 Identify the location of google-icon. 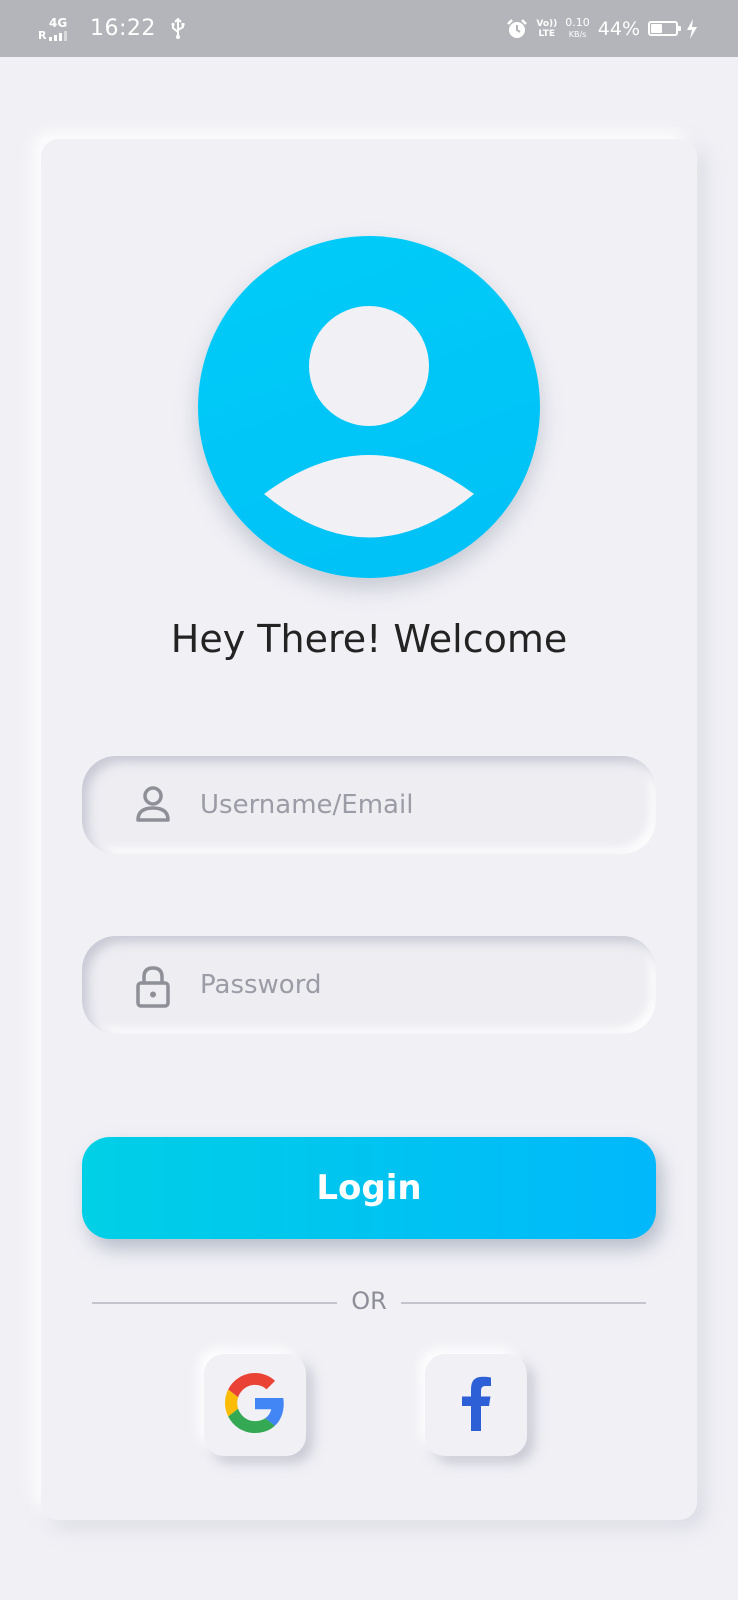
(255, 1405).